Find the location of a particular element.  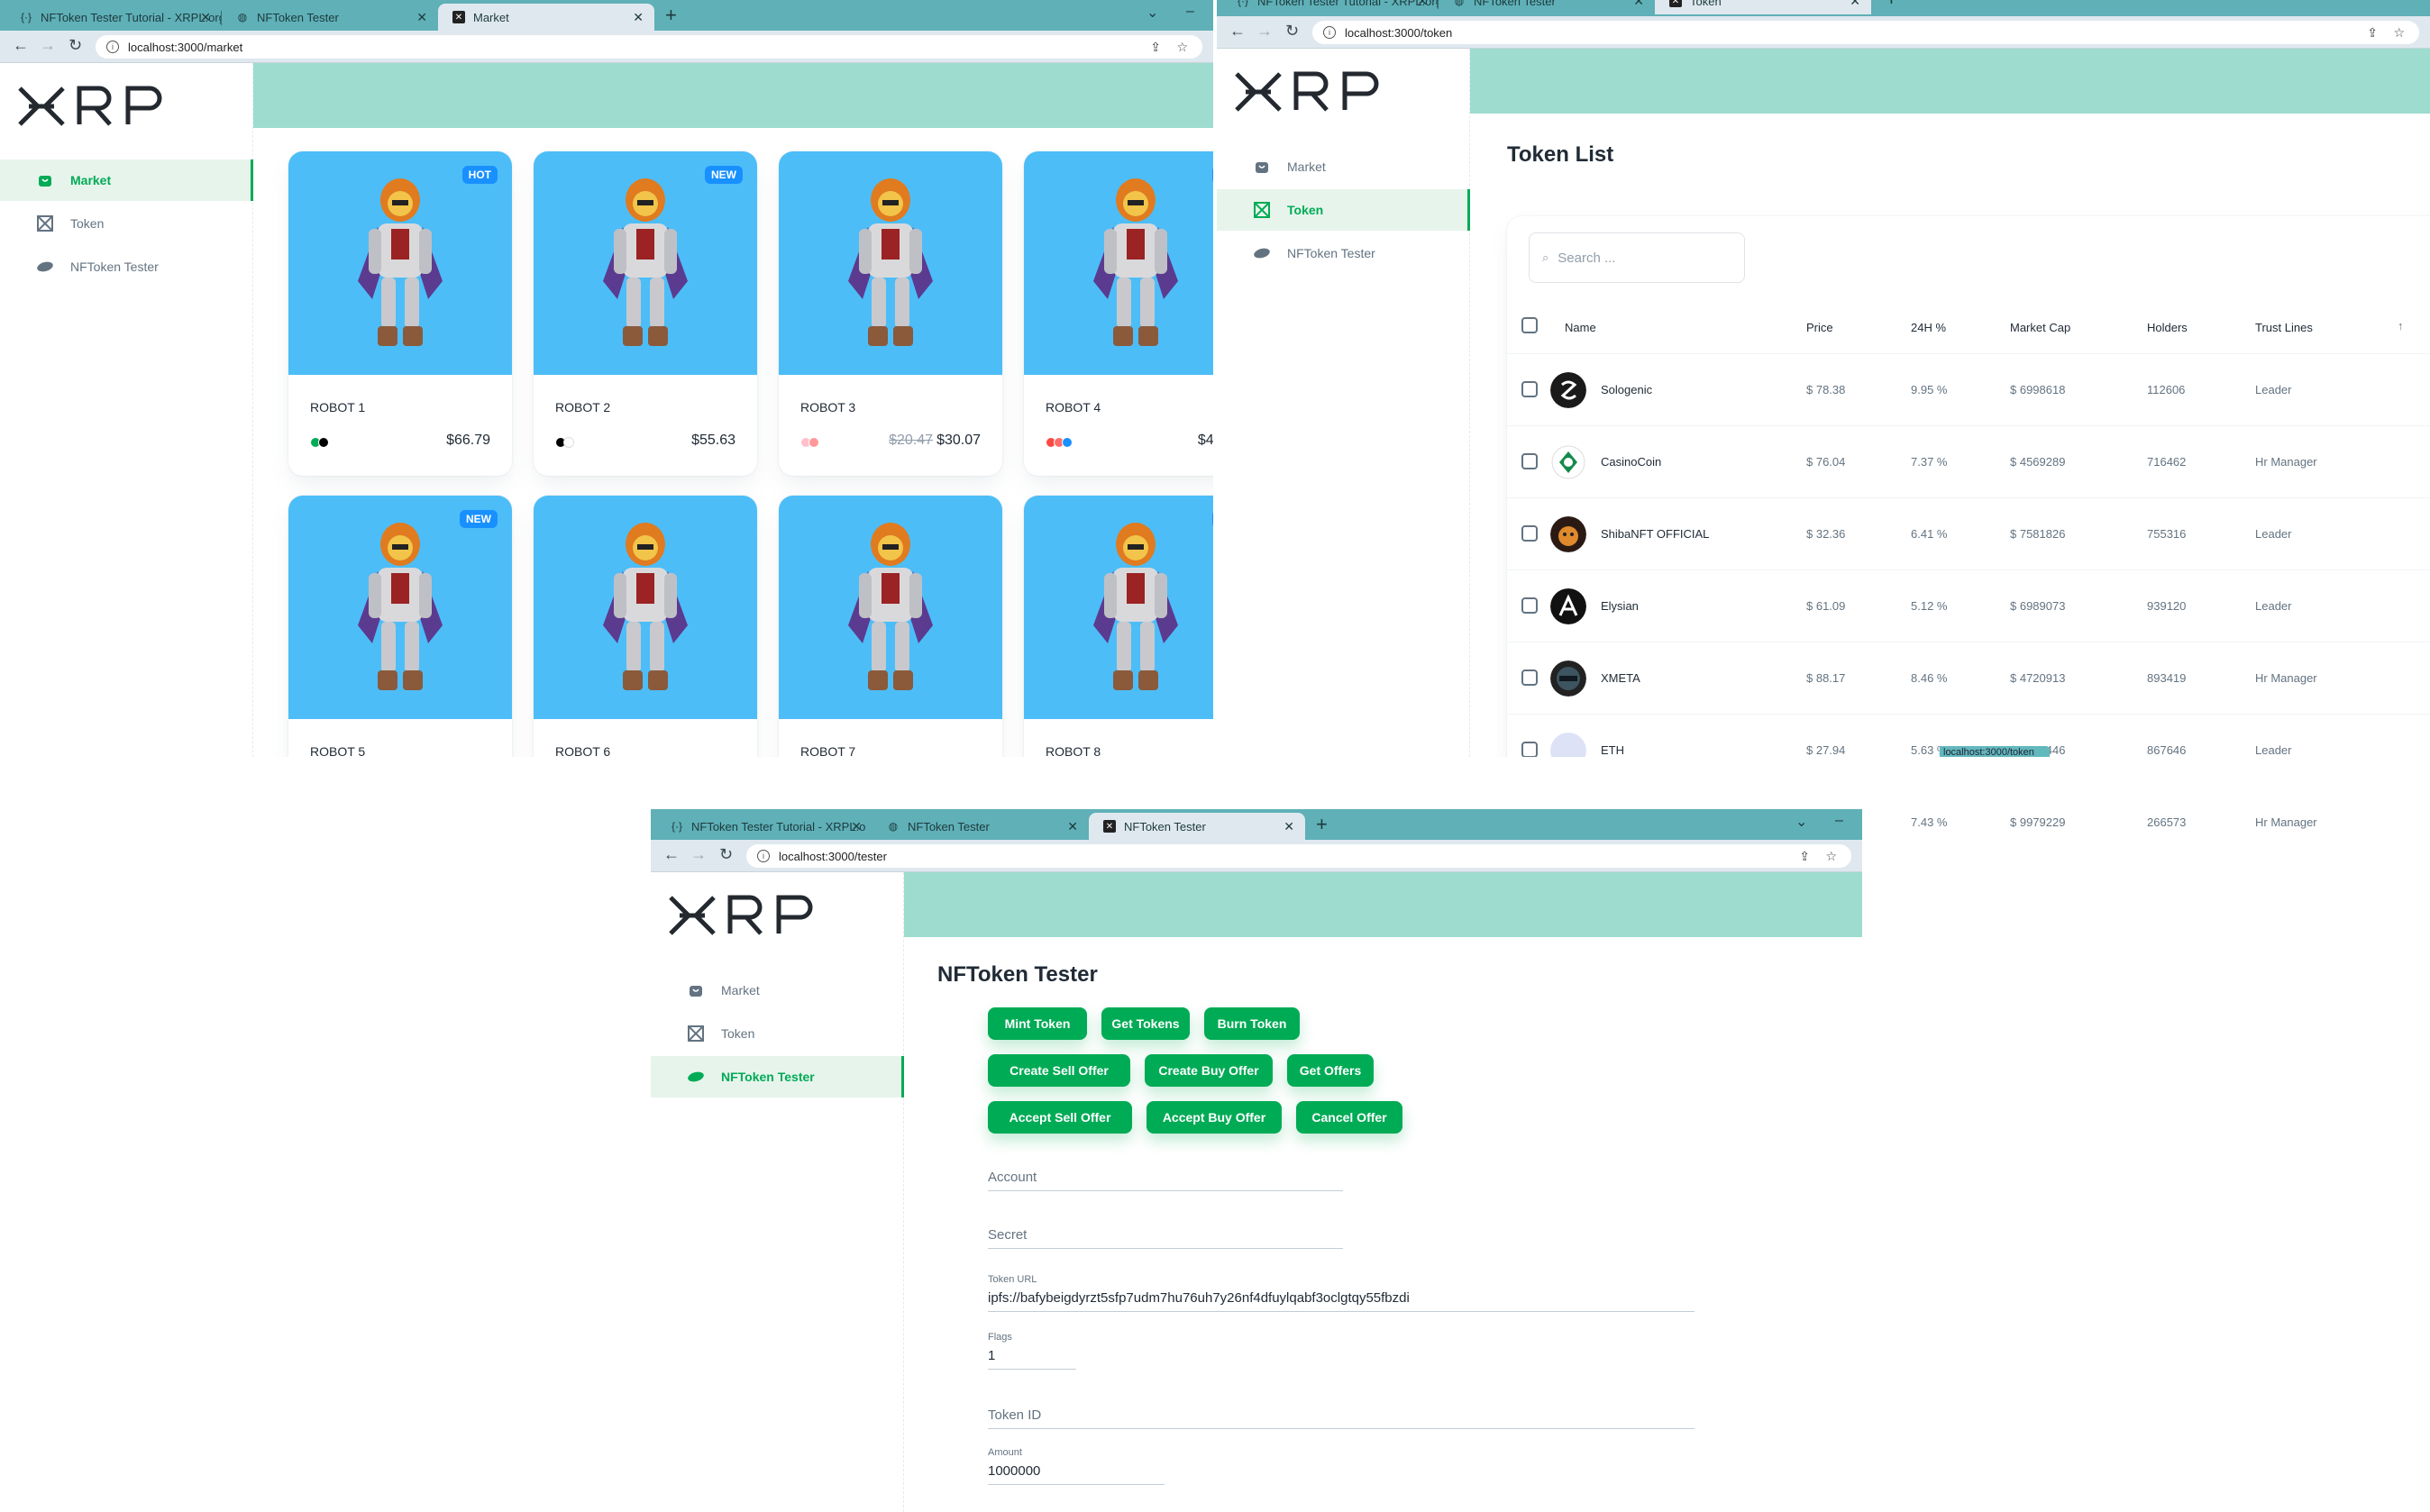

url-field: i localhost:3000/tester ⇪ ☆ is located at coordinates (1298, 856).